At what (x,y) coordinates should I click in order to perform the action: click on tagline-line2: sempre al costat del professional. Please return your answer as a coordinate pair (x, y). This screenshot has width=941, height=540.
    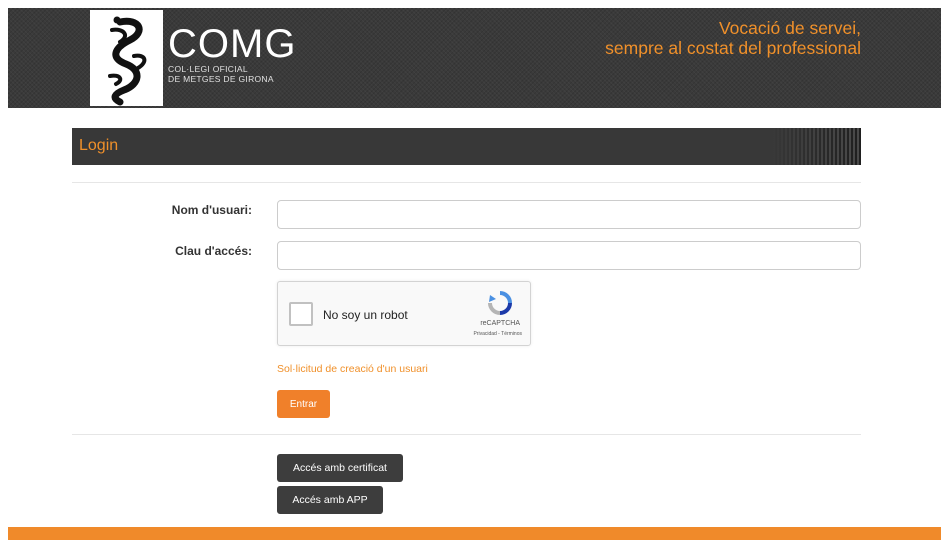
    Looking at the image, I should click on (733, 48).